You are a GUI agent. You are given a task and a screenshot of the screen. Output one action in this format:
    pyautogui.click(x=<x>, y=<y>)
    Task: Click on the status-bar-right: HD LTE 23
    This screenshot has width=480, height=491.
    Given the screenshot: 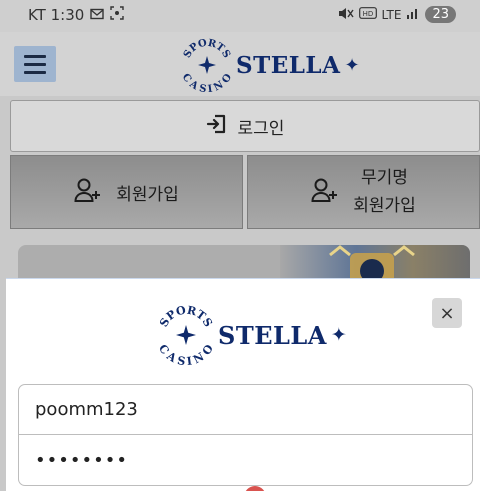 What is the action you would take?
    pyautogui.click(x=397, y=14)
    